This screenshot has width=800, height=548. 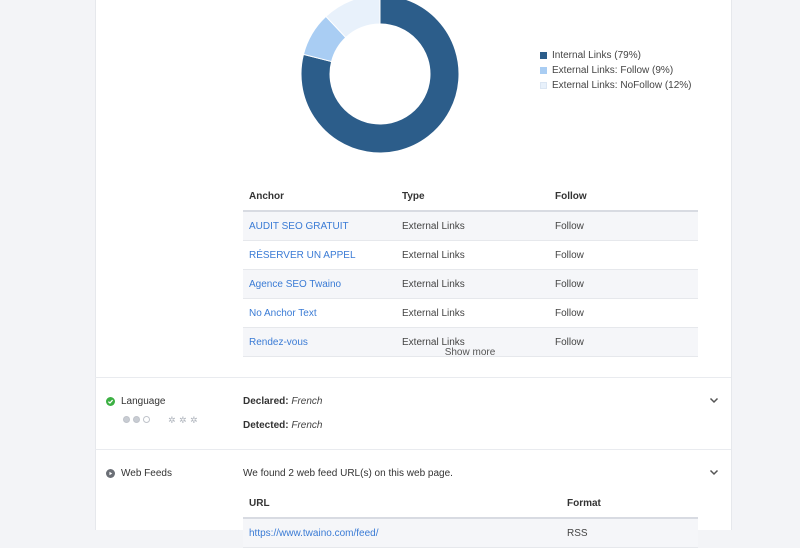 I want to click on table-row: No Anchor Text External Links Follow, so click(x=470, y=313).